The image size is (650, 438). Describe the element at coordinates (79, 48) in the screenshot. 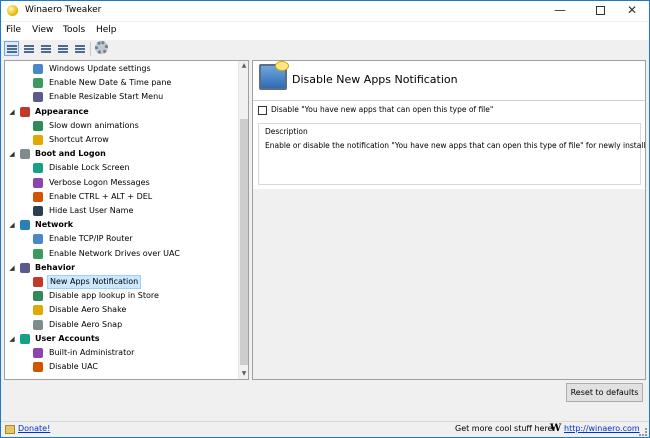

I see `view-tiles-icon` at that location.